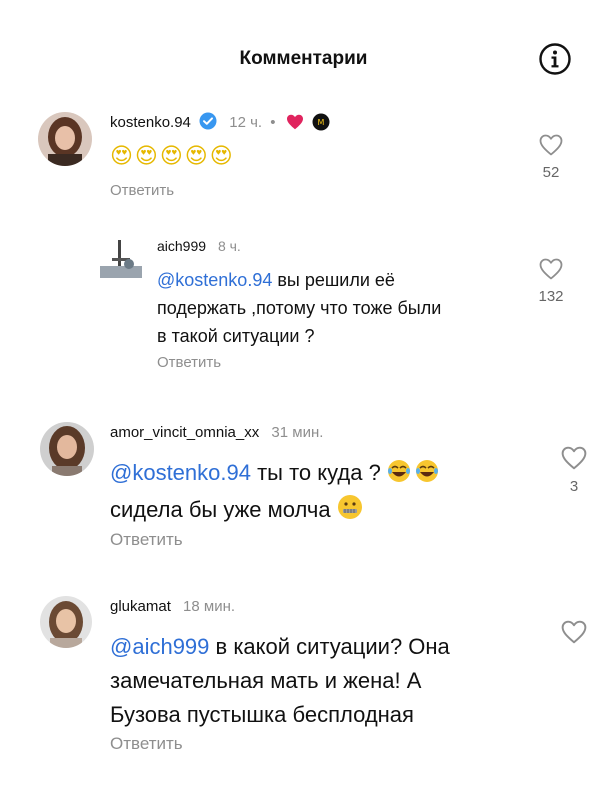 This screenshot has width=607, height=800. What do you see at coordinates (262, 714) in the screenshot?
I see `comment-text-line: Бузова пустышка бесплодная` at bounding box center [262, 714].